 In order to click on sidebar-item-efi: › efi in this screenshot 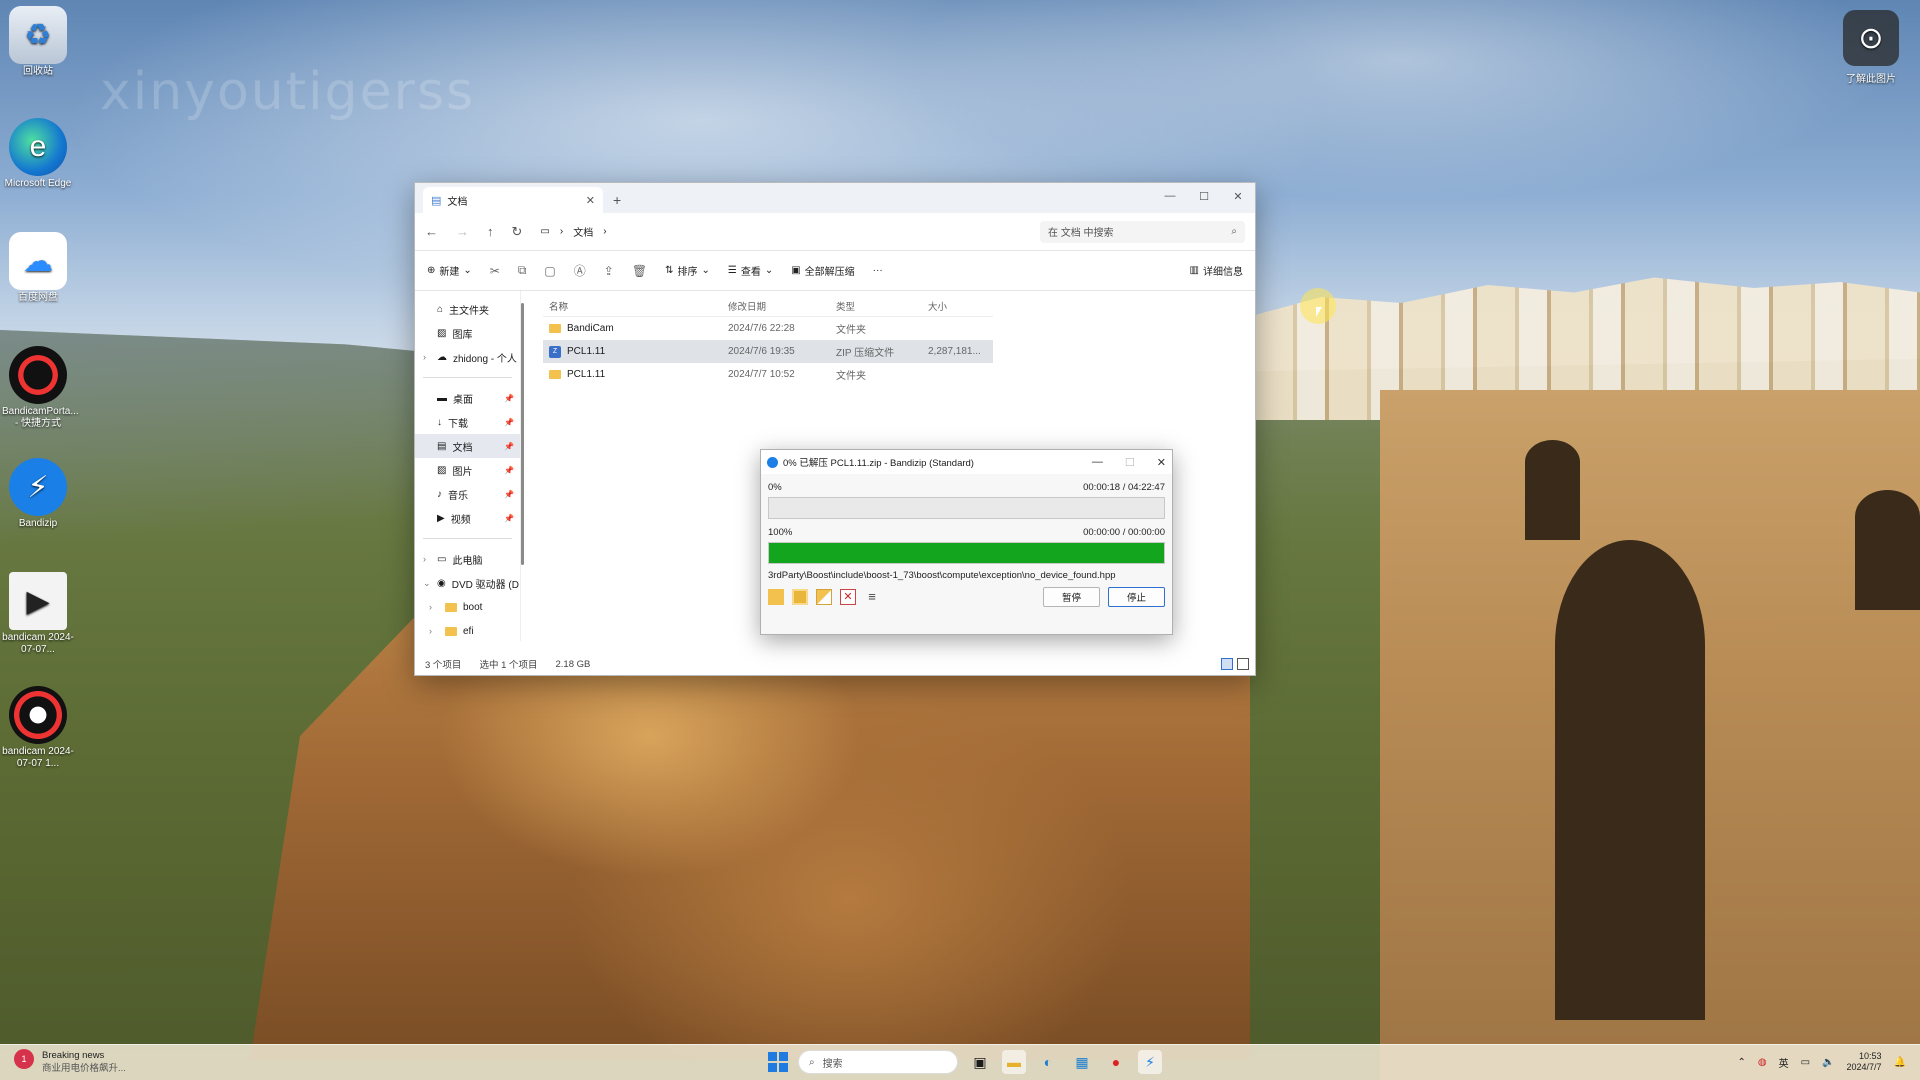, I will do `click(467, 631)`.